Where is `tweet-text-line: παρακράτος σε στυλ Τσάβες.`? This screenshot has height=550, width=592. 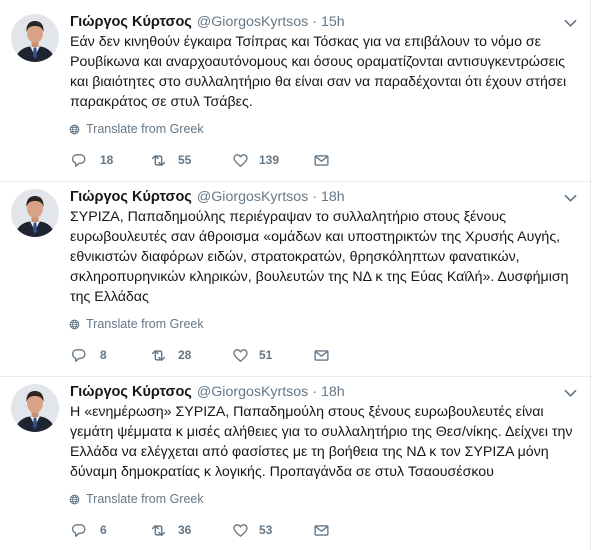 tweet-text-line: παρακράτος σε στυλ Τσάβες. is located at coordinates (161, 102).